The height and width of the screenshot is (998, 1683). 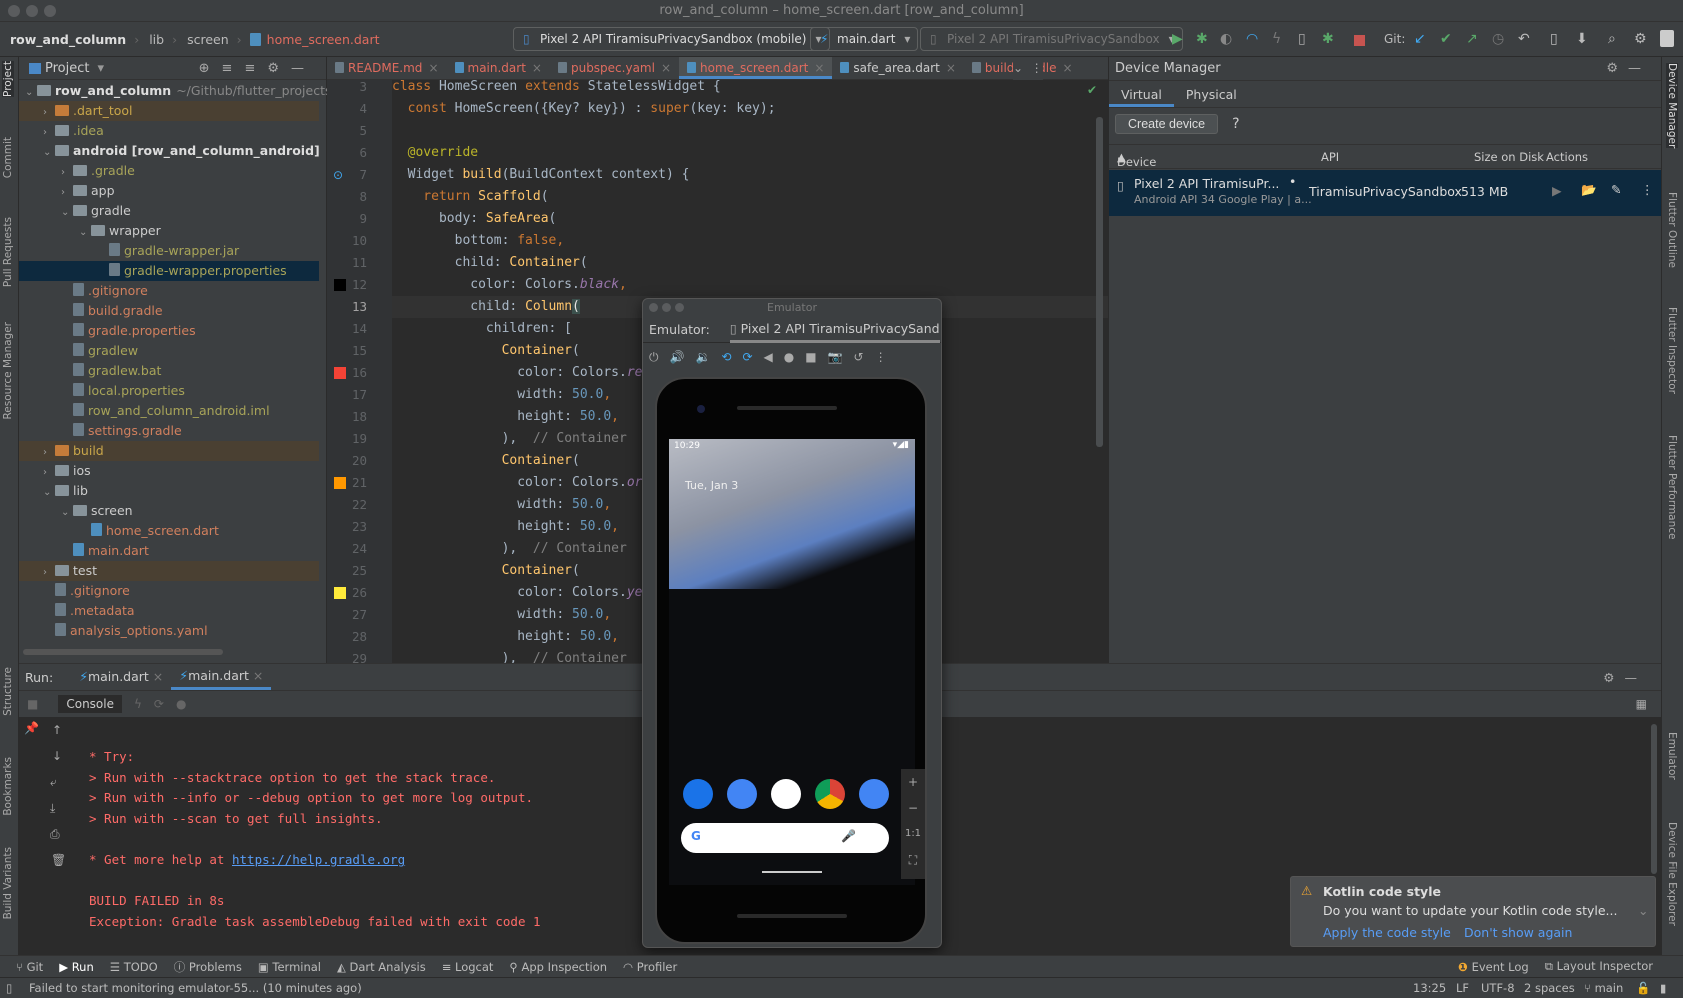 I want to click on stripe-device-manager: Device Manager, so click(x=1672, y=106).